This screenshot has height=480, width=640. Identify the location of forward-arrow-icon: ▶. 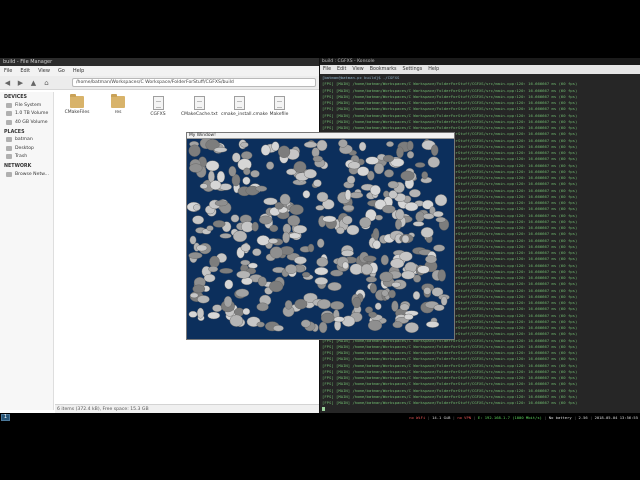
(20, 83).